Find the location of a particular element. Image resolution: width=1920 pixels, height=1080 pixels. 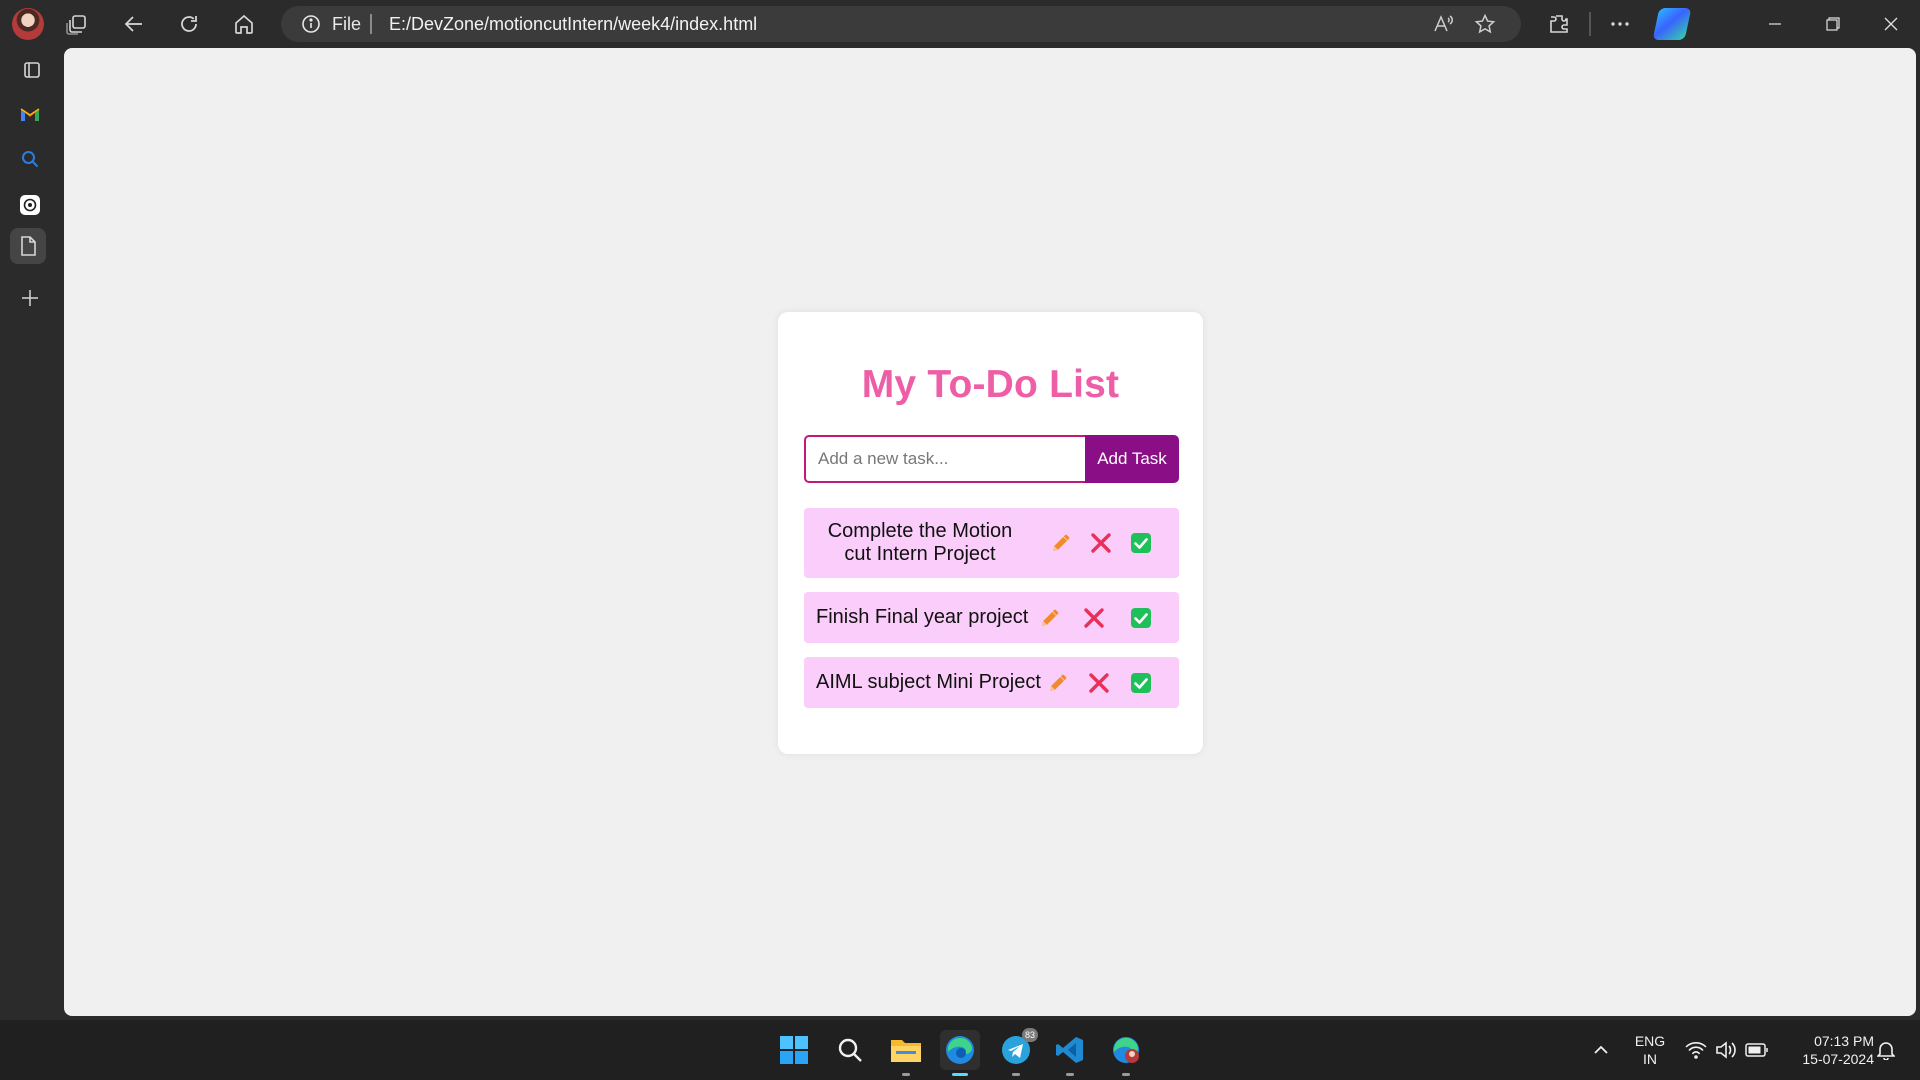

task-item: Finish Final year project is located at coordinates (991, 617).